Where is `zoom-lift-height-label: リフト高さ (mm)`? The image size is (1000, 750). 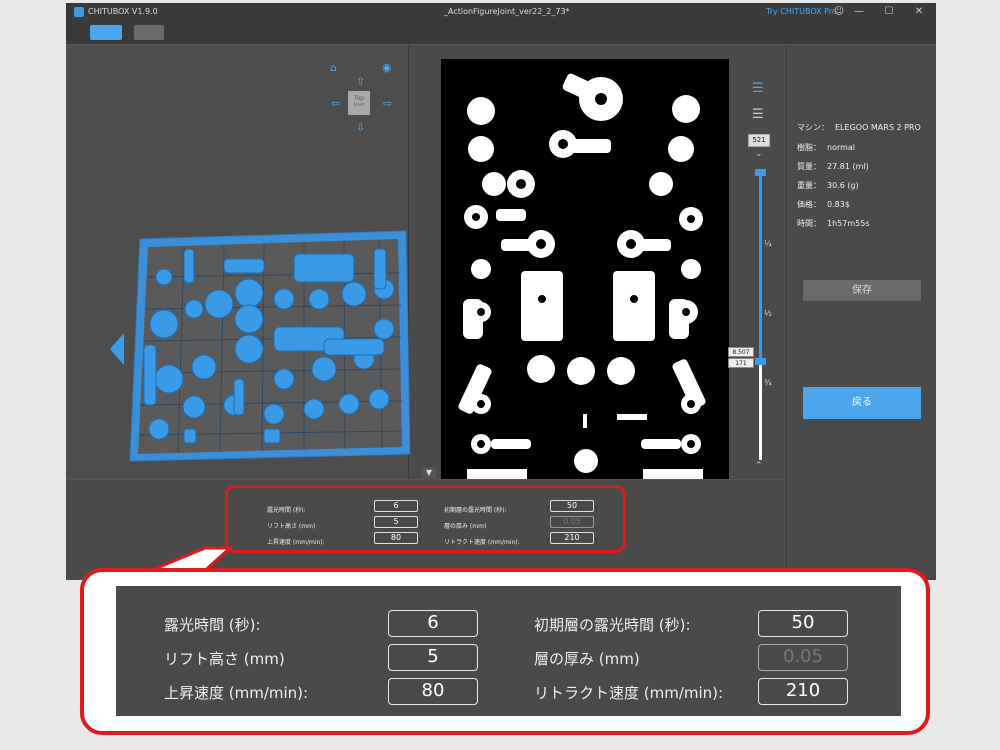
zoom-lift-height-label: リフト高さ (mm) is located at coordinates (224, 659).